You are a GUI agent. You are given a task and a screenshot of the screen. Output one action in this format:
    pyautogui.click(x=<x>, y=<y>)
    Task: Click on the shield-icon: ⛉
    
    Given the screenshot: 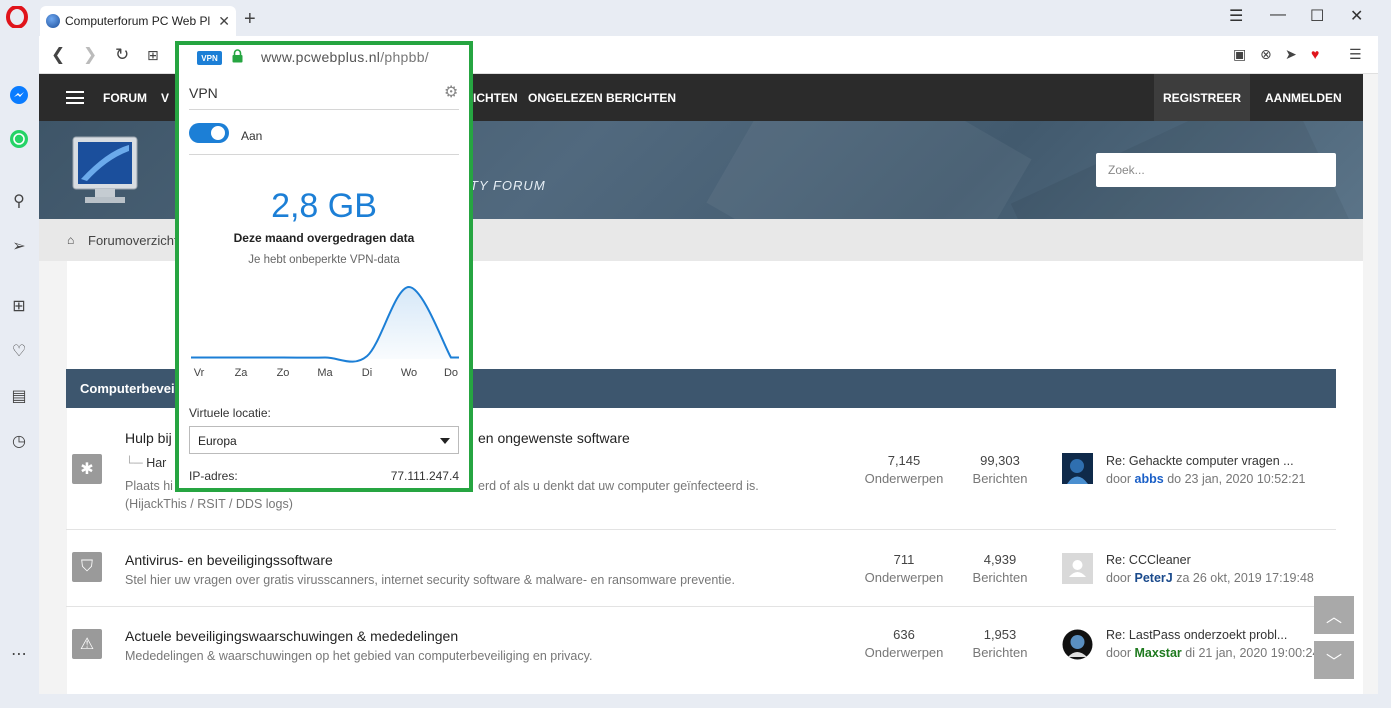 What is the action you would take?
    pyautogui.click(x=87, y=567)
    